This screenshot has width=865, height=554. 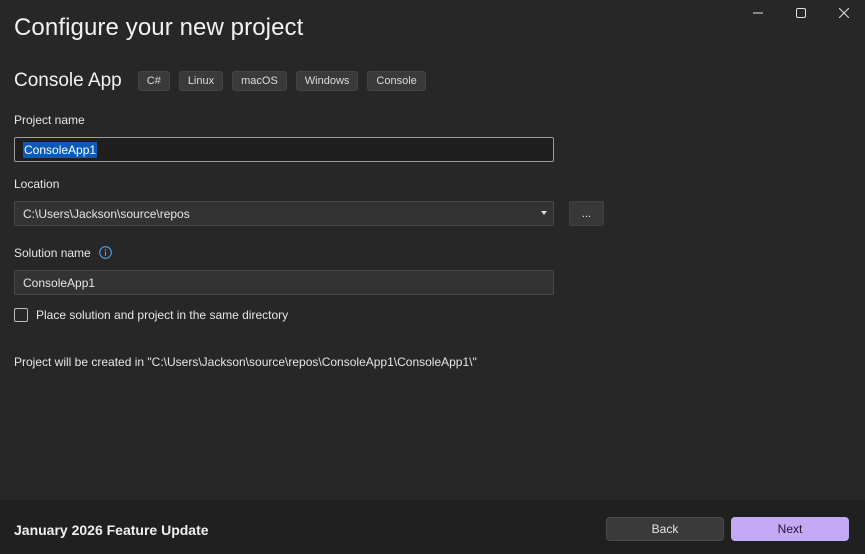 What do you see at coordinates (60, 149) in the screenshot?
I see `project-name-value: ConsoleApp1` at bounding box center [60, 149].